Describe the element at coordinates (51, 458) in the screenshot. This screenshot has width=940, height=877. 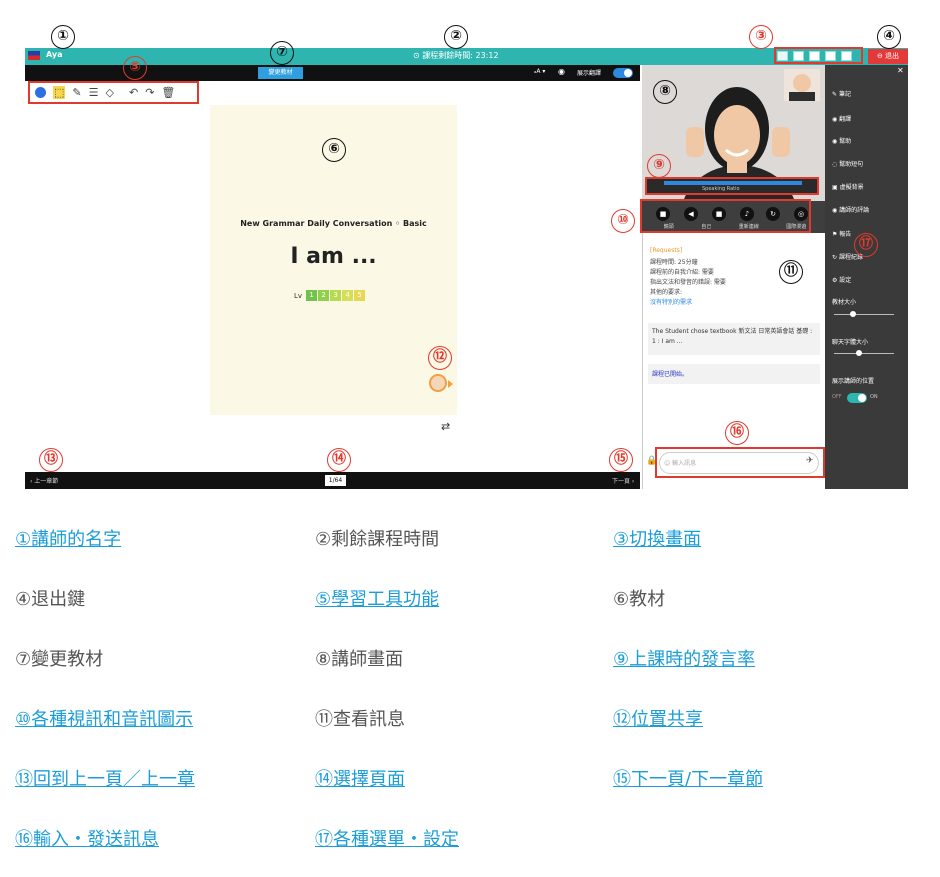
I see `marker-13: ⑬` at that location.